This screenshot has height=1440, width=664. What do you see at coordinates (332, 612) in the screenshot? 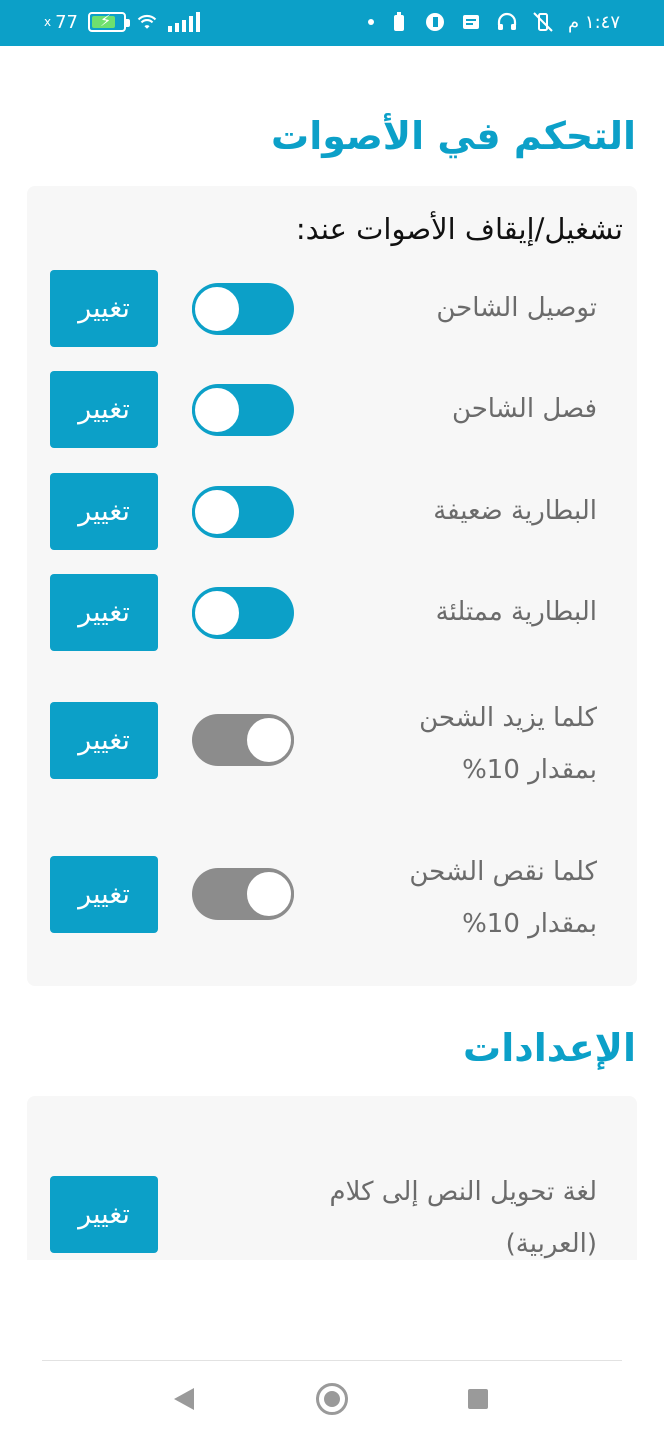
I see `sound-row-battery-full: البطارية ممتلئة تغيير` at bounding box center [332, 612].